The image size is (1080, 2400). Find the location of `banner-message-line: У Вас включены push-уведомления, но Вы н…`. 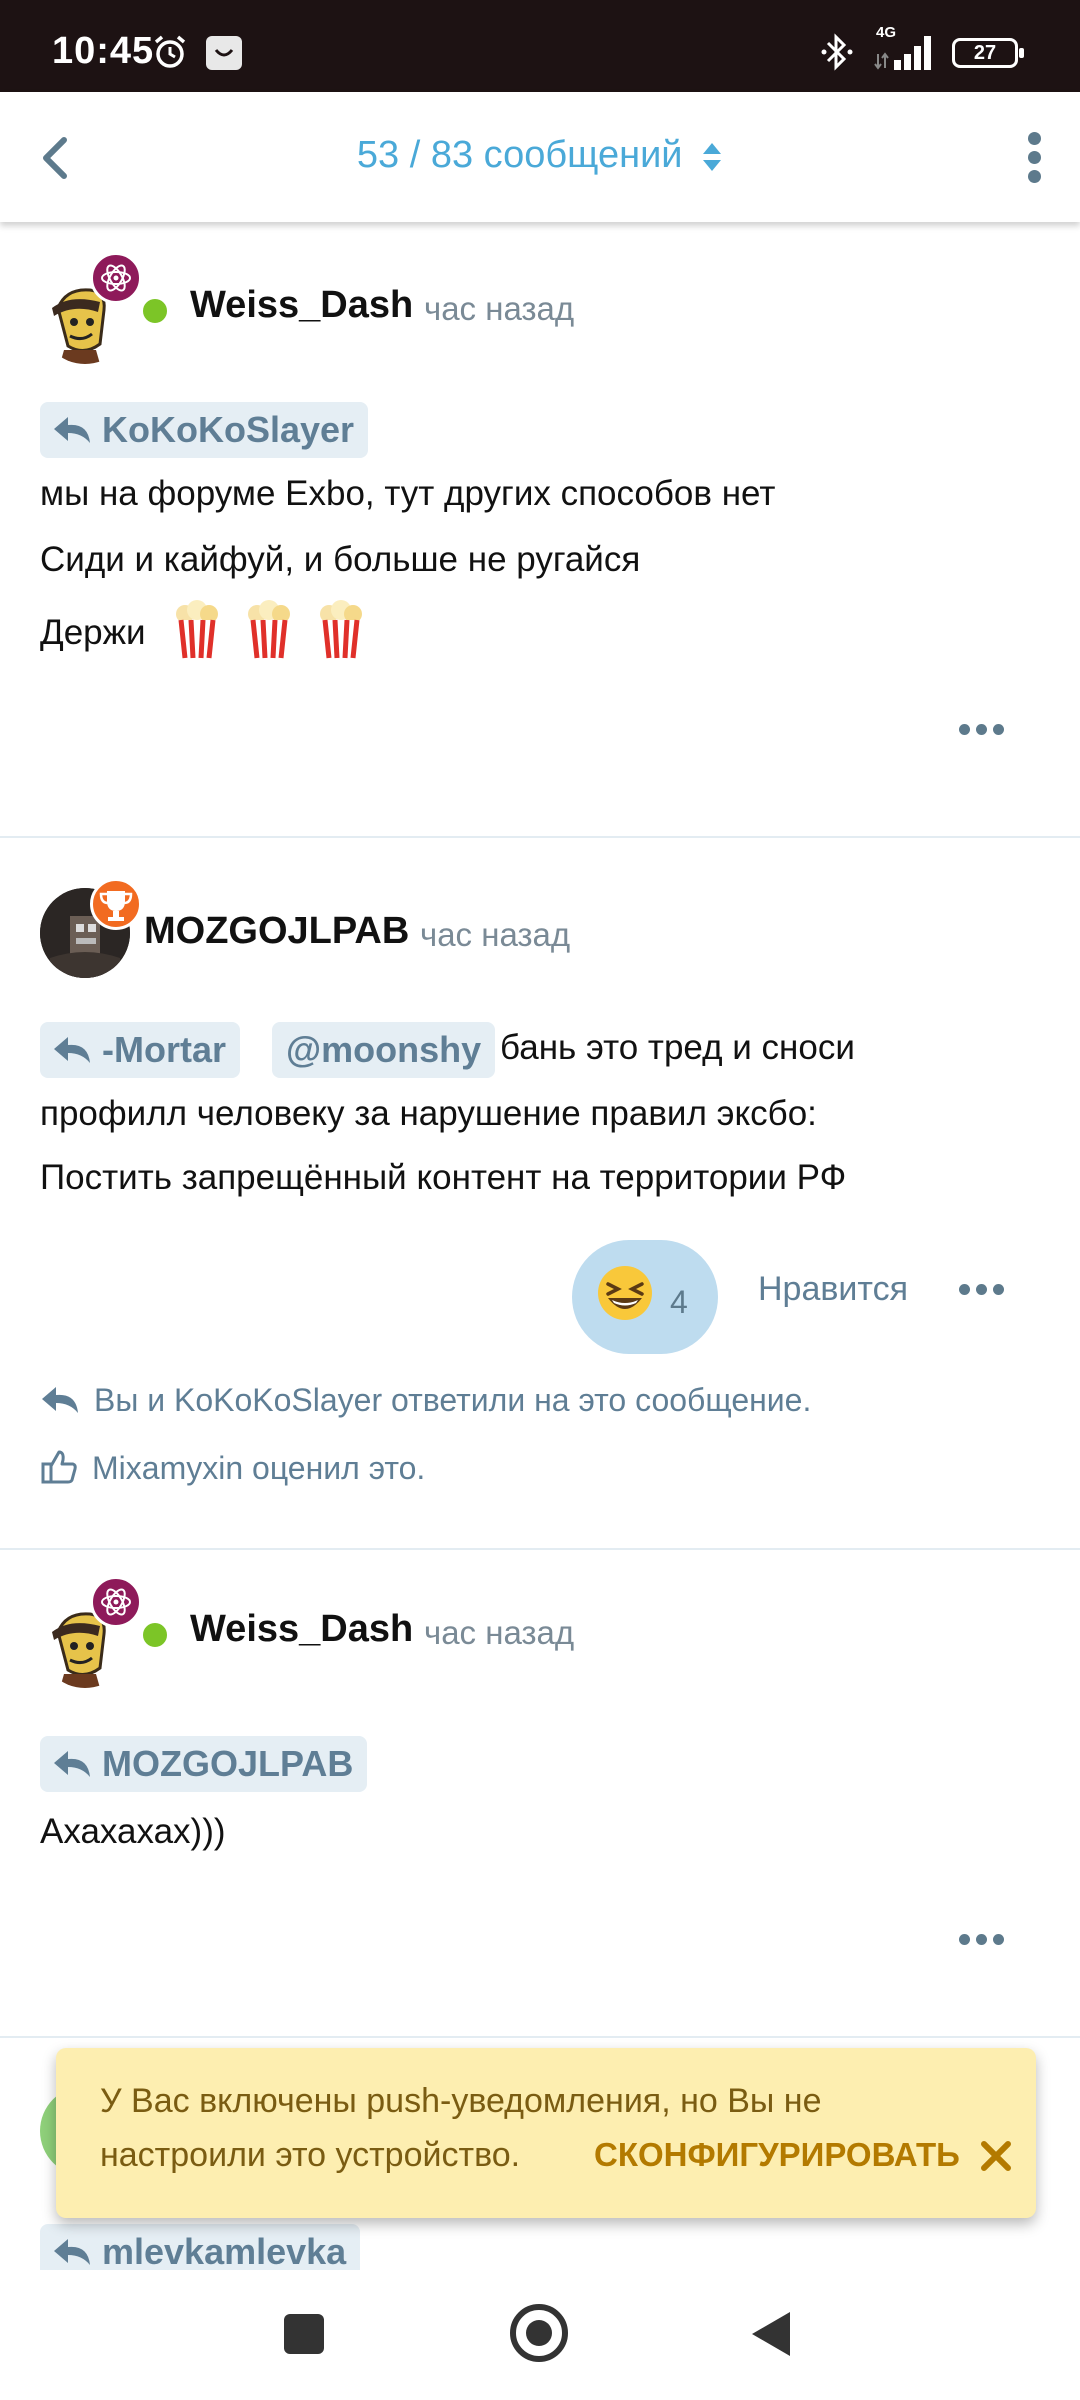

banner-message-line: У Вас включены push-уведомления, но Вы н… is located at coordinates (461, 2101).